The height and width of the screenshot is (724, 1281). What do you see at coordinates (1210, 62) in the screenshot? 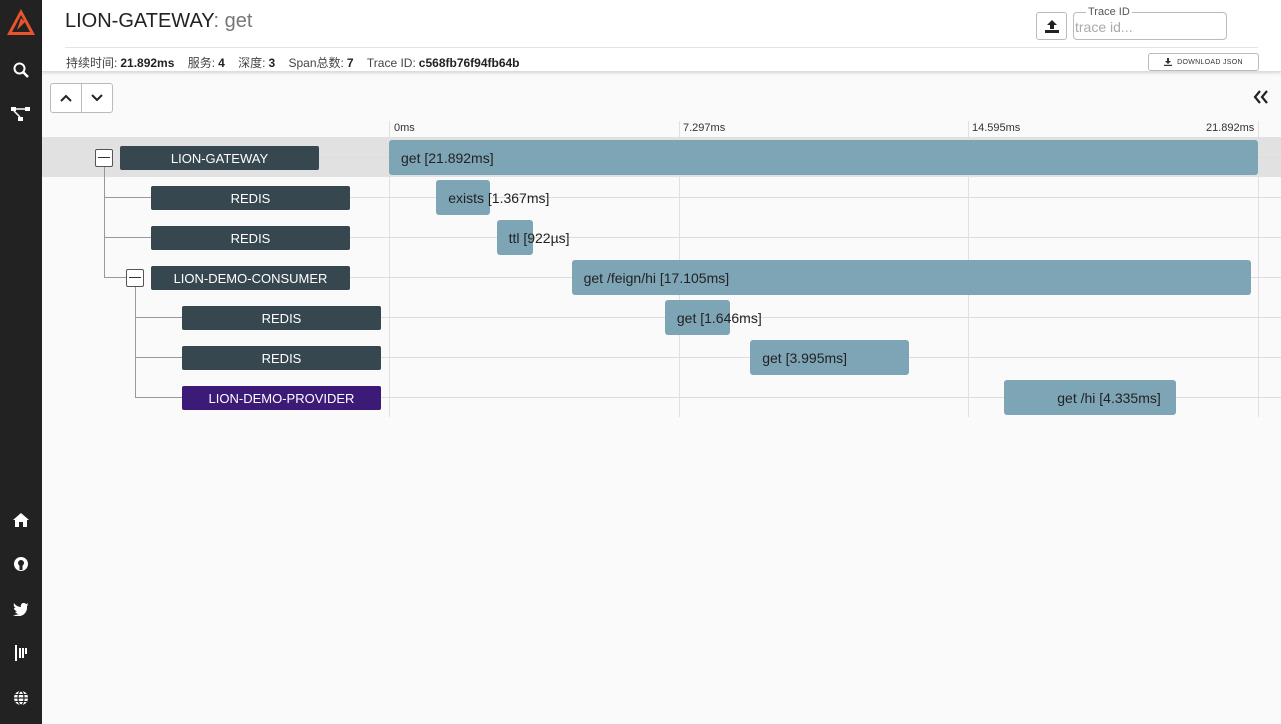
I see `download-json-label: DOWNLOAD JSON` at bounding box center [1210, 62].